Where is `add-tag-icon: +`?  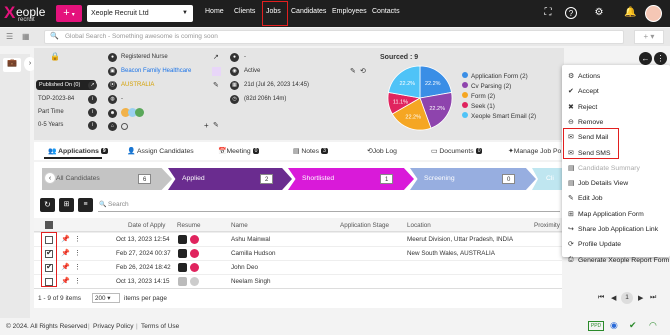 add-tag-icon: + is located at coordinates (206, 125).